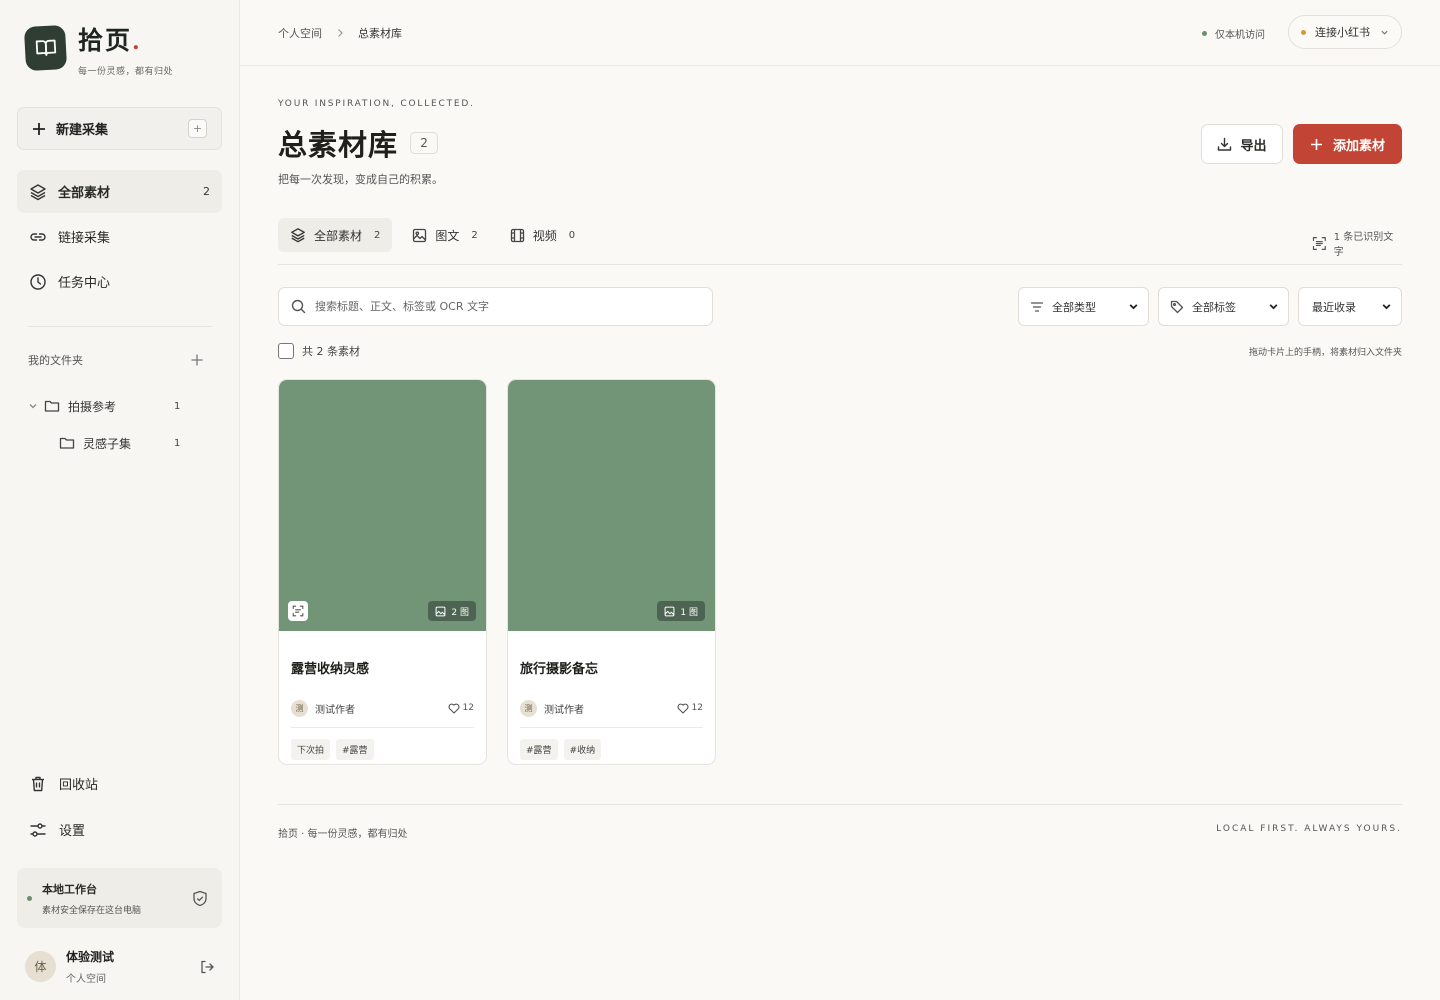  What do you see at coordinates (380, 33) in the screenshot?
I see `breadcrumb-current: 总素材库` at bounding box center [380, 33].